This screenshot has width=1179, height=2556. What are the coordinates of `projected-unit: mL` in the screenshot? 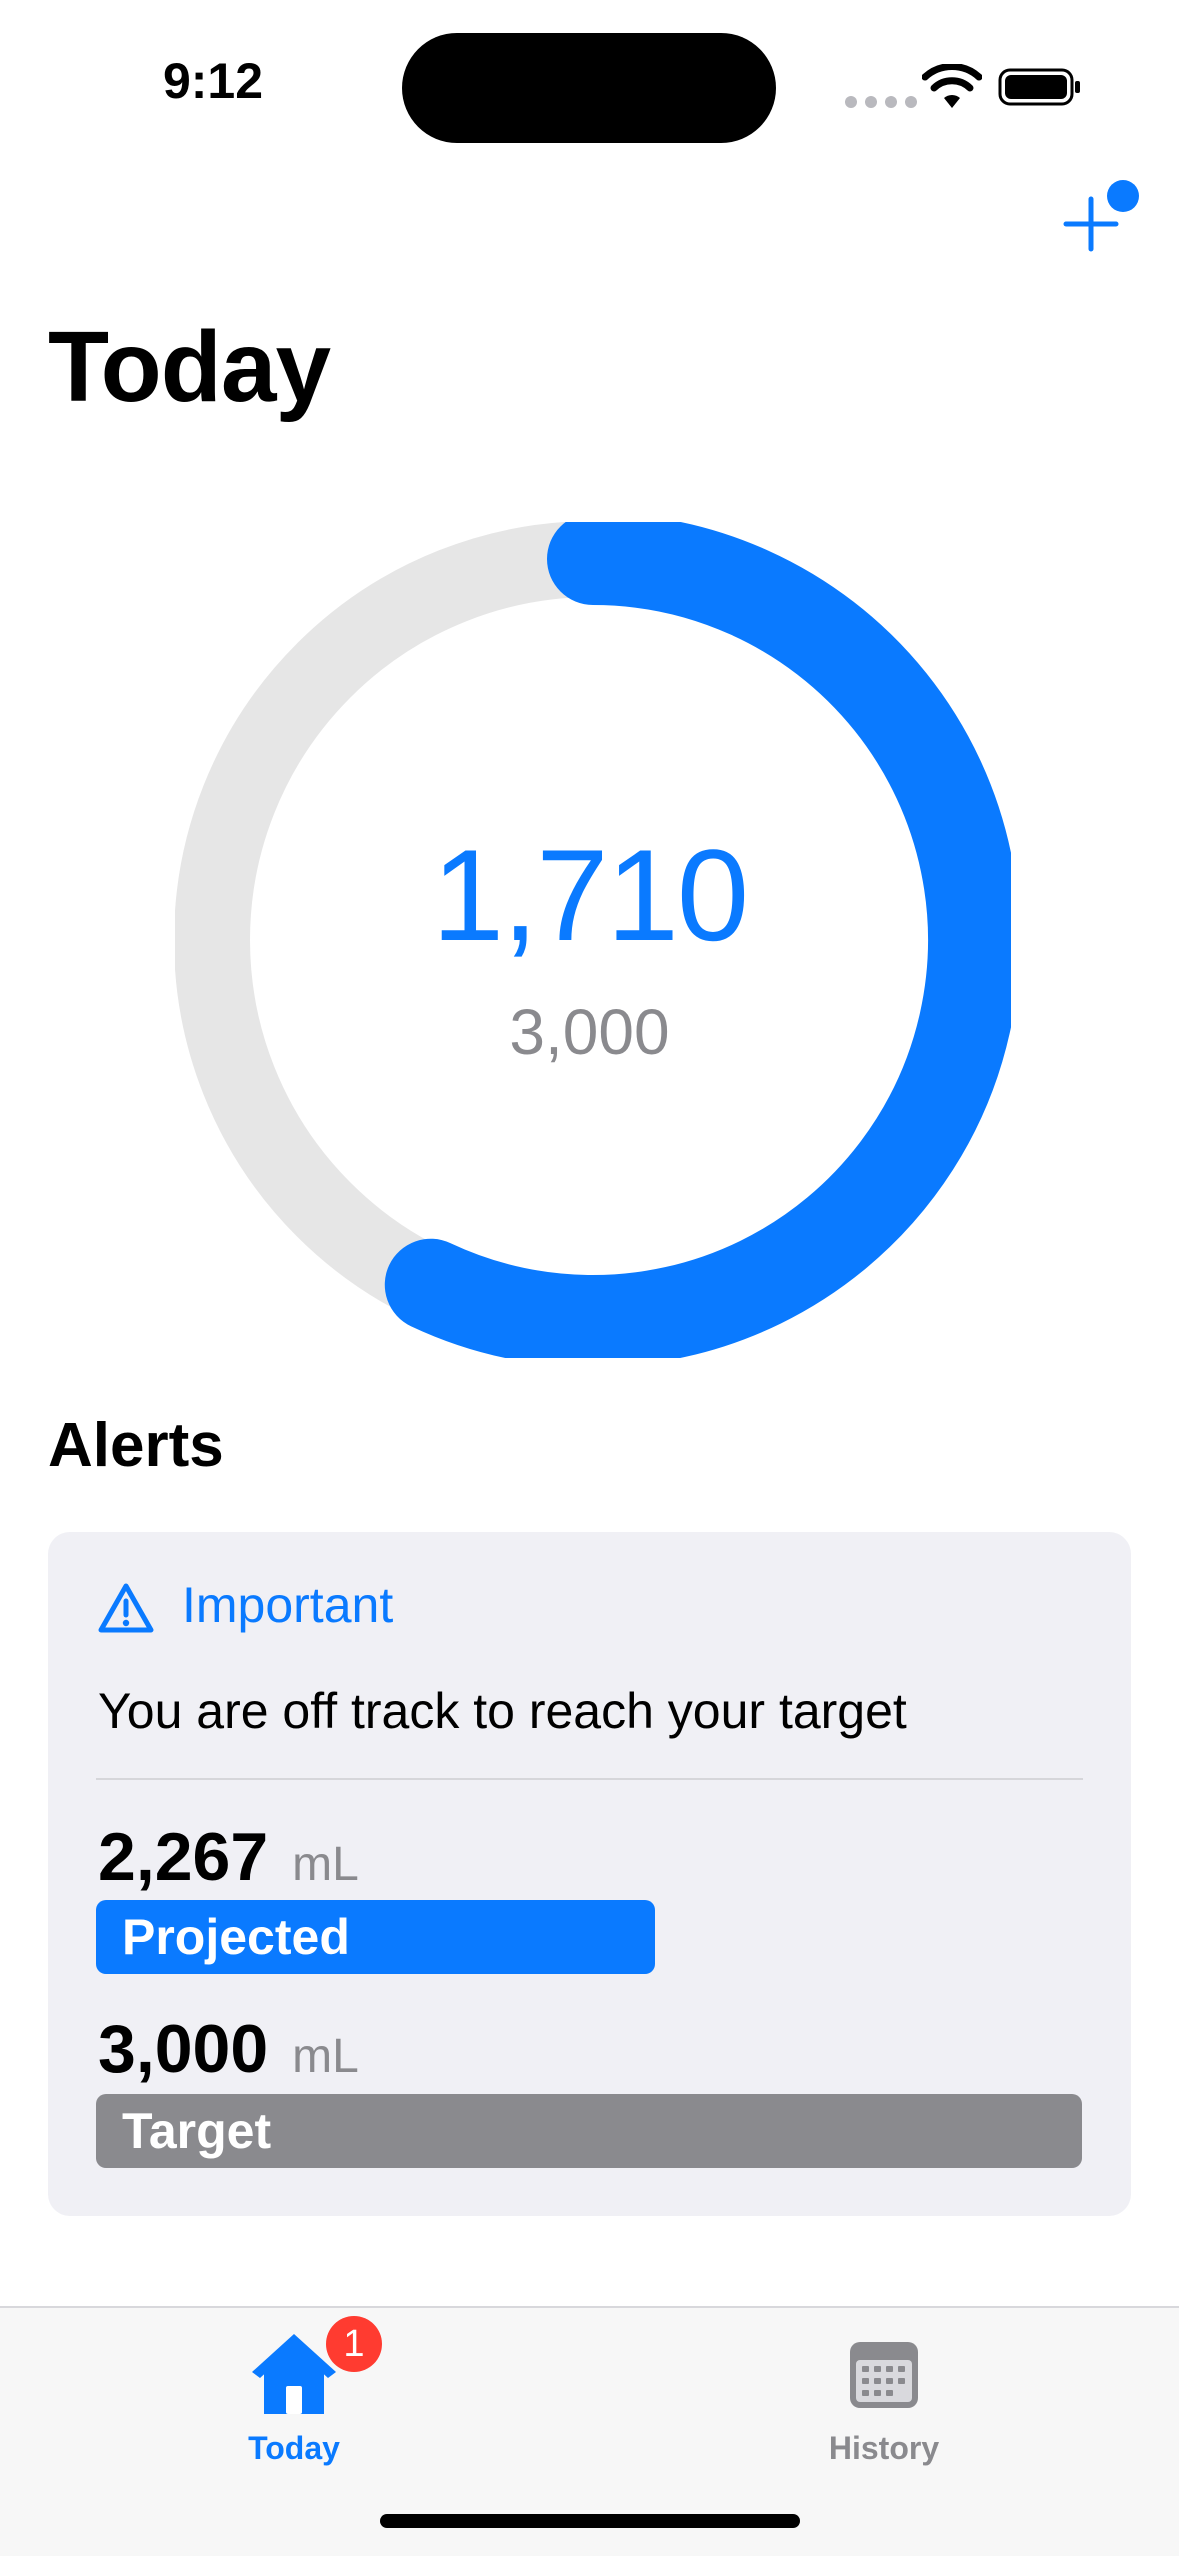 It's located at (325, 1864).